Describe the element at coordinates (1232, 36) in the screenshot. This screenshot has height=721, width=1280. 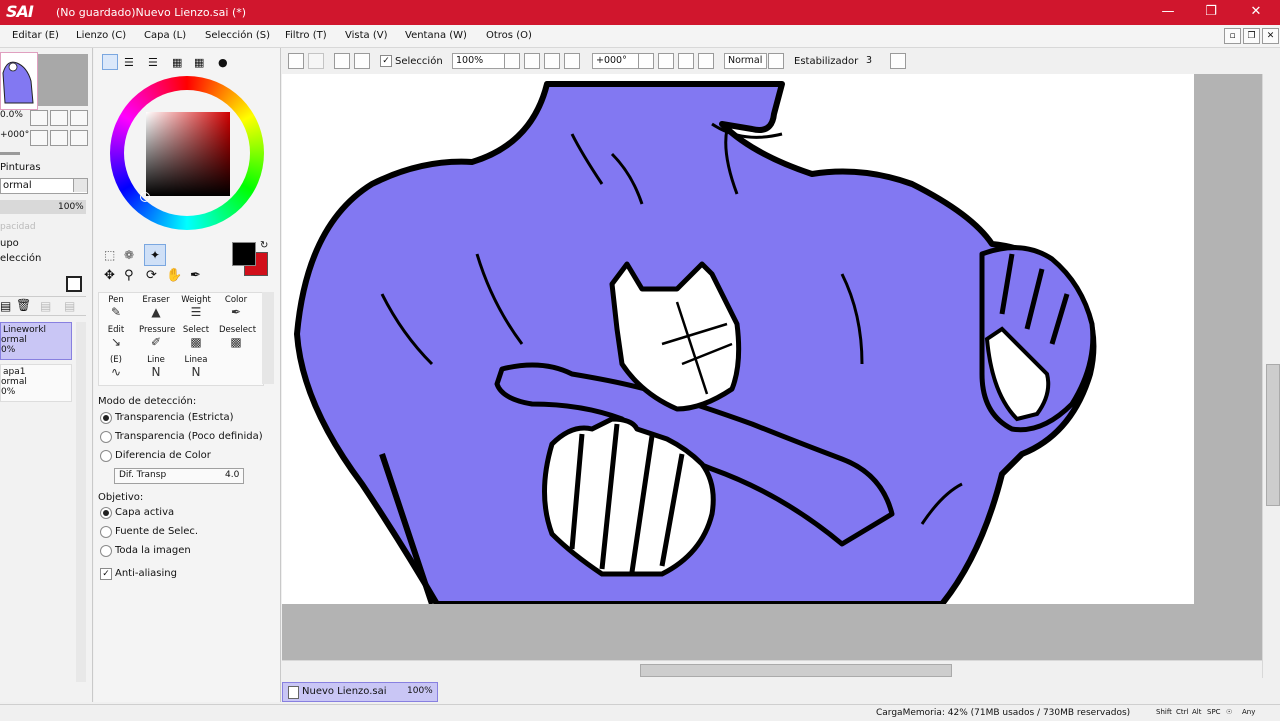
I see `mdi-minimize-icon: ▫` at that location.